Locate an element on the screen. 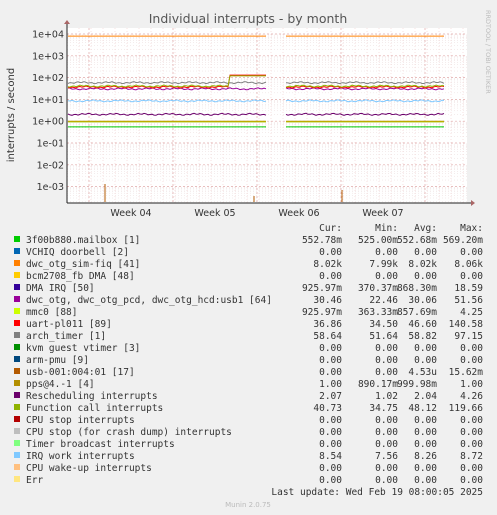 Image resolution: width=497 pixels, height=515 pixels. legend-value-cur: 1.00 is located at coordinates (330, 384).